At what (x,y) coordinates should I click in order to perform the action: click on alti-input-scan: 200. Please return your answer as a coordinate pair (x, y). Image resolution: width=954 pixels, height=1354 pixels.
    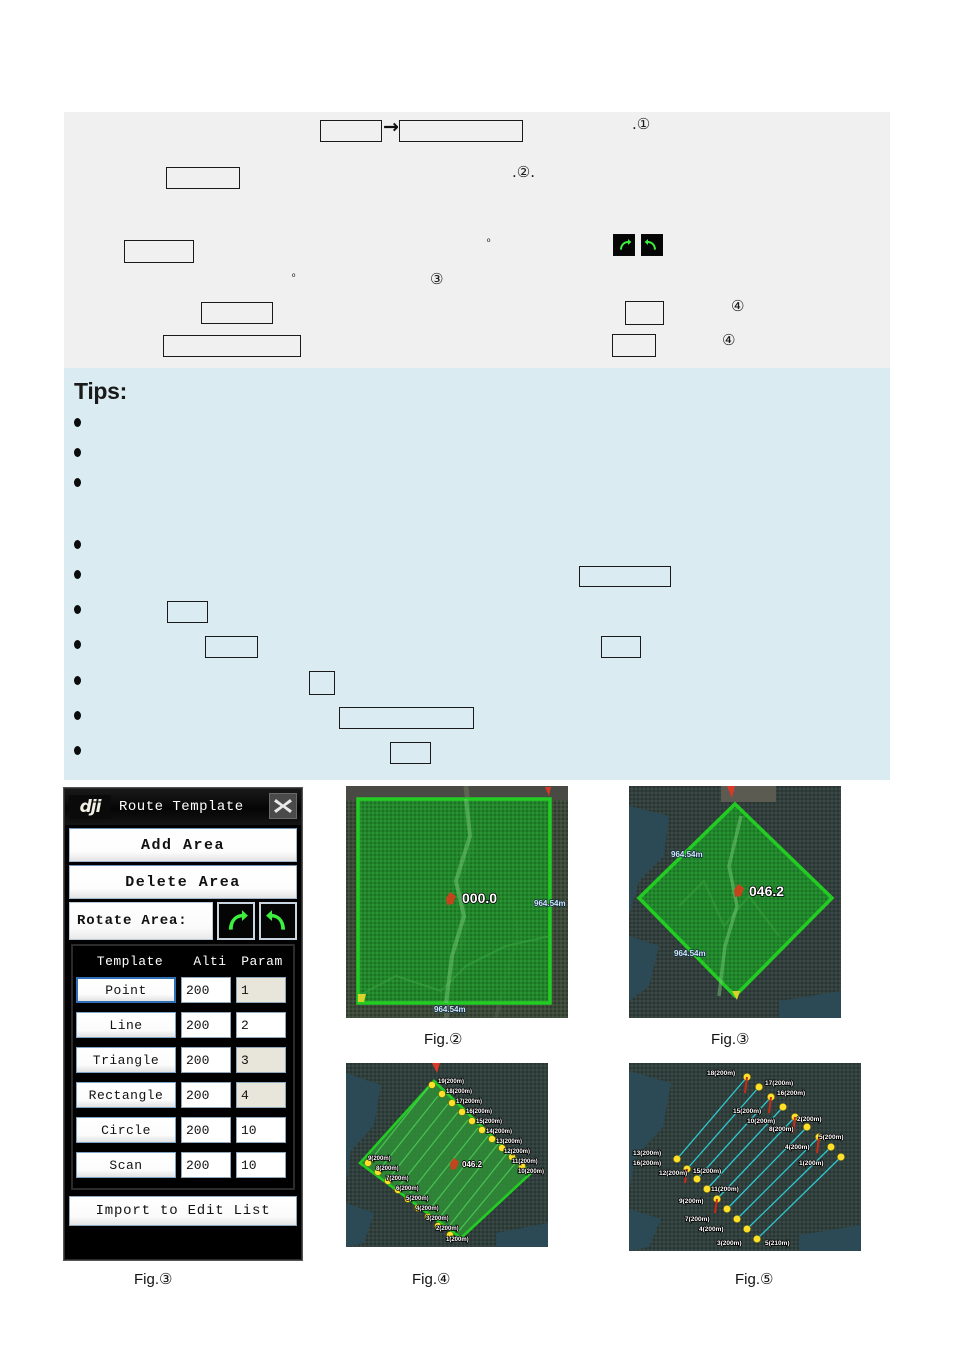
    Looking at the image, I should click on (206, 1165).